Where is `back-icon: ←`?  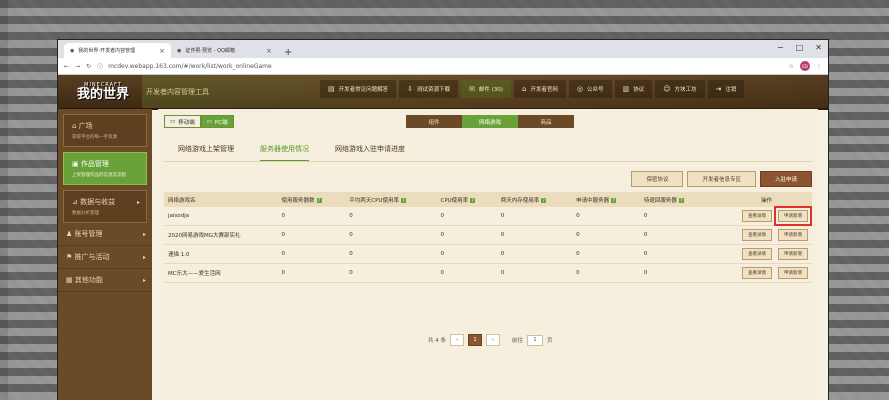
back-icon: ← is located at coordinates (66, 66).